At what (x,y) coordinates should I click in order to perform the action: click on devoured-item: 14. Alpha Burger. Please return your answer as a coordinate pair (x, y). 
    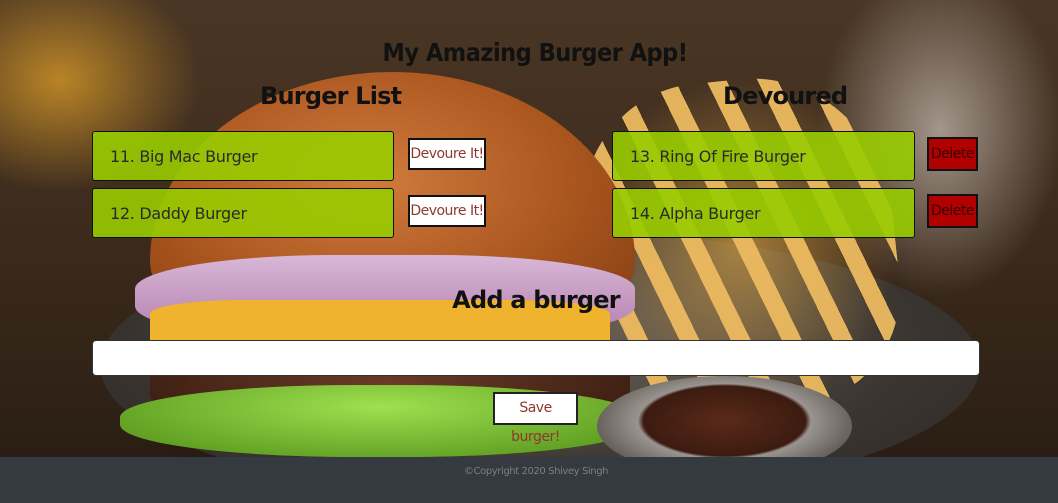
    Looking at the image, I should click on (763, 213).